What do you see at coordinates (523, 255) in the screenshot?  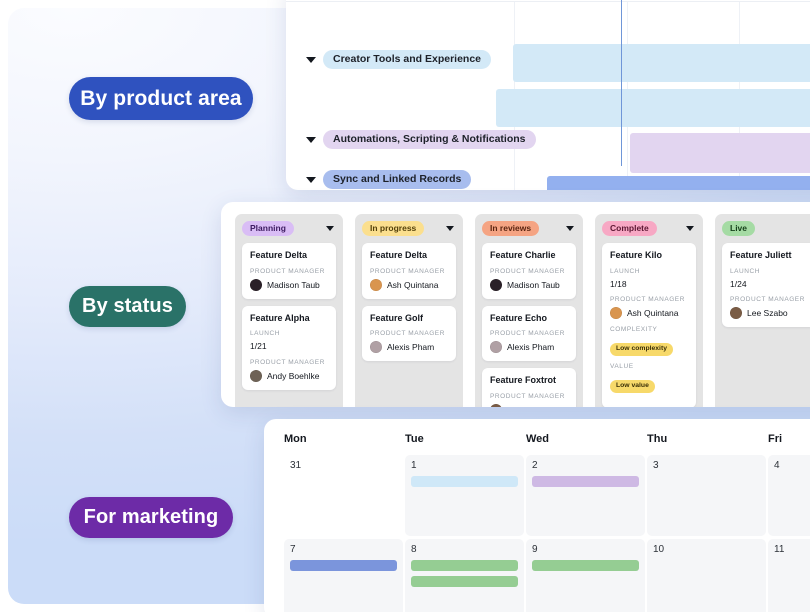 I see `kanban-card-title: Feature Charlie` at bounding box center [523, 255].